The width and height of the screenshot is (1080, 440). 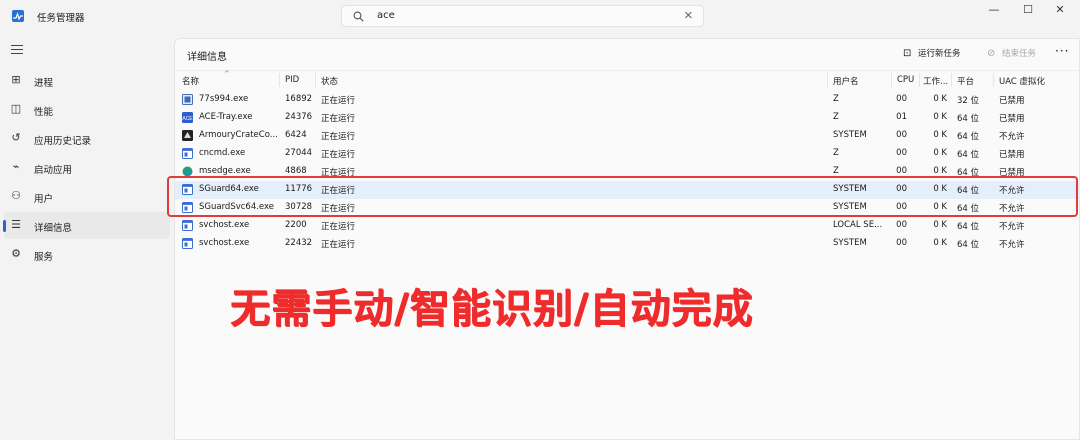 What do you see at coordinates (299, 153) in the screenshot?
I see `cell-pid: 27044` at bounding box center [299, 153].